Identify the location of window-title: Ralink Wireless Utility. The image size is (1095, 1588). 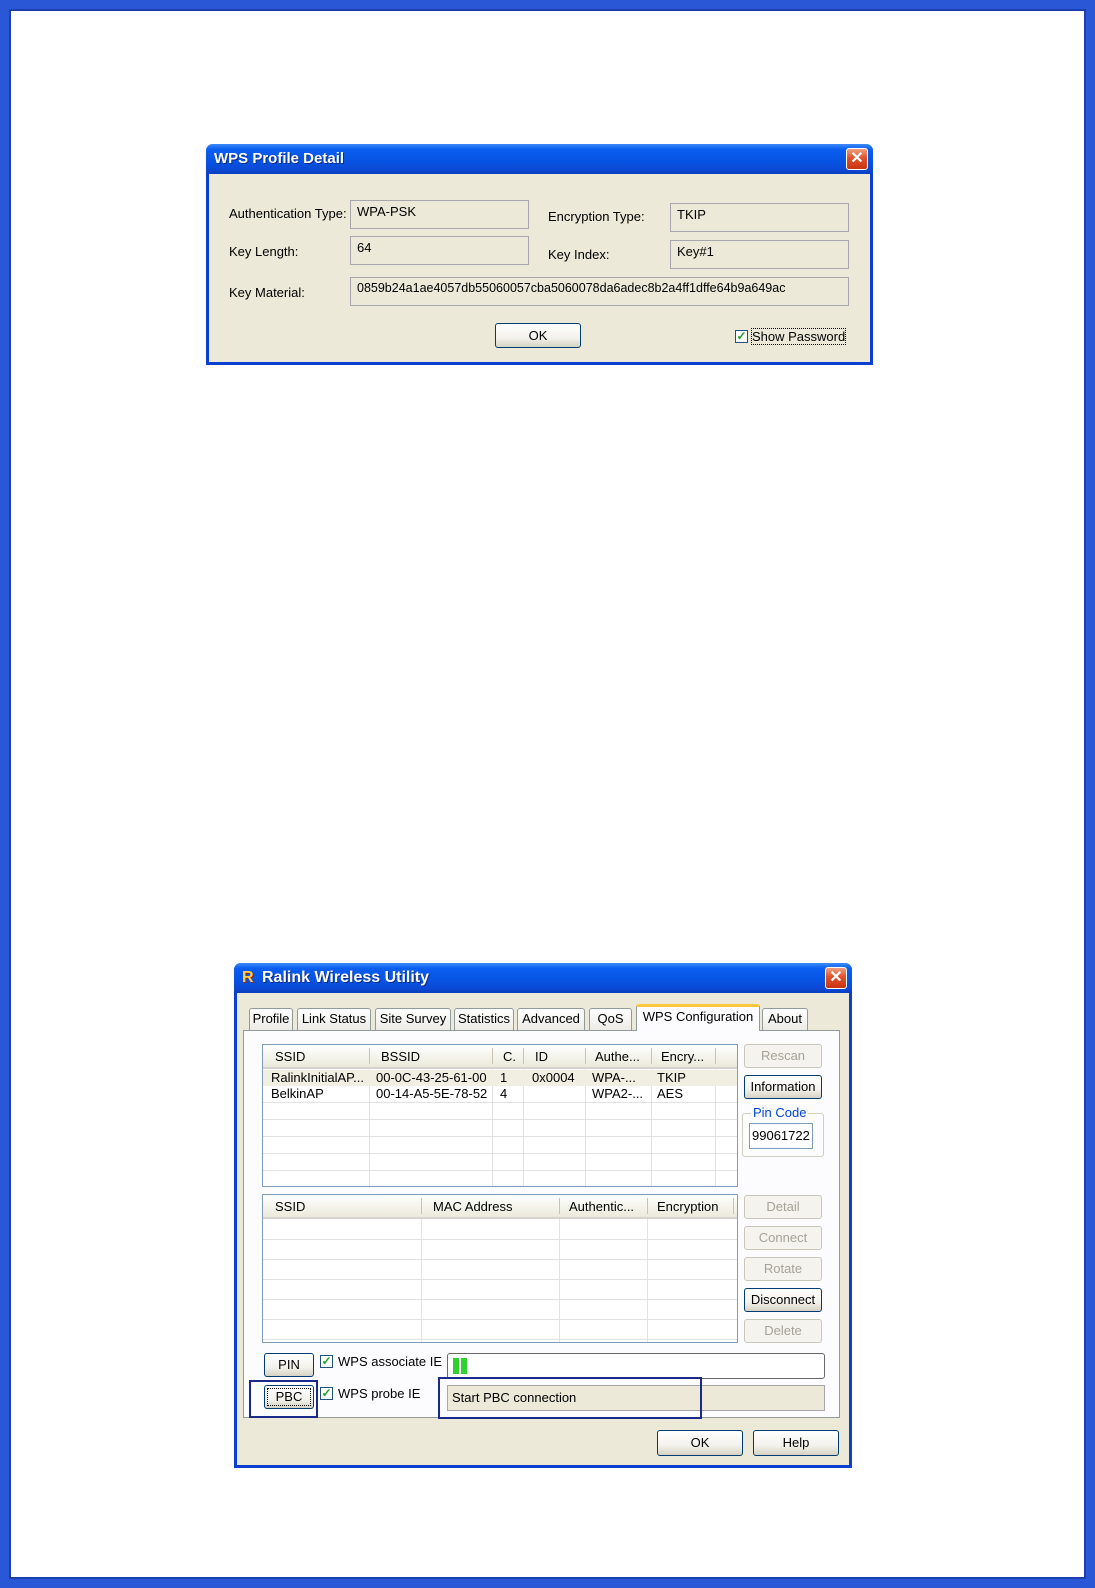
(346, 977).